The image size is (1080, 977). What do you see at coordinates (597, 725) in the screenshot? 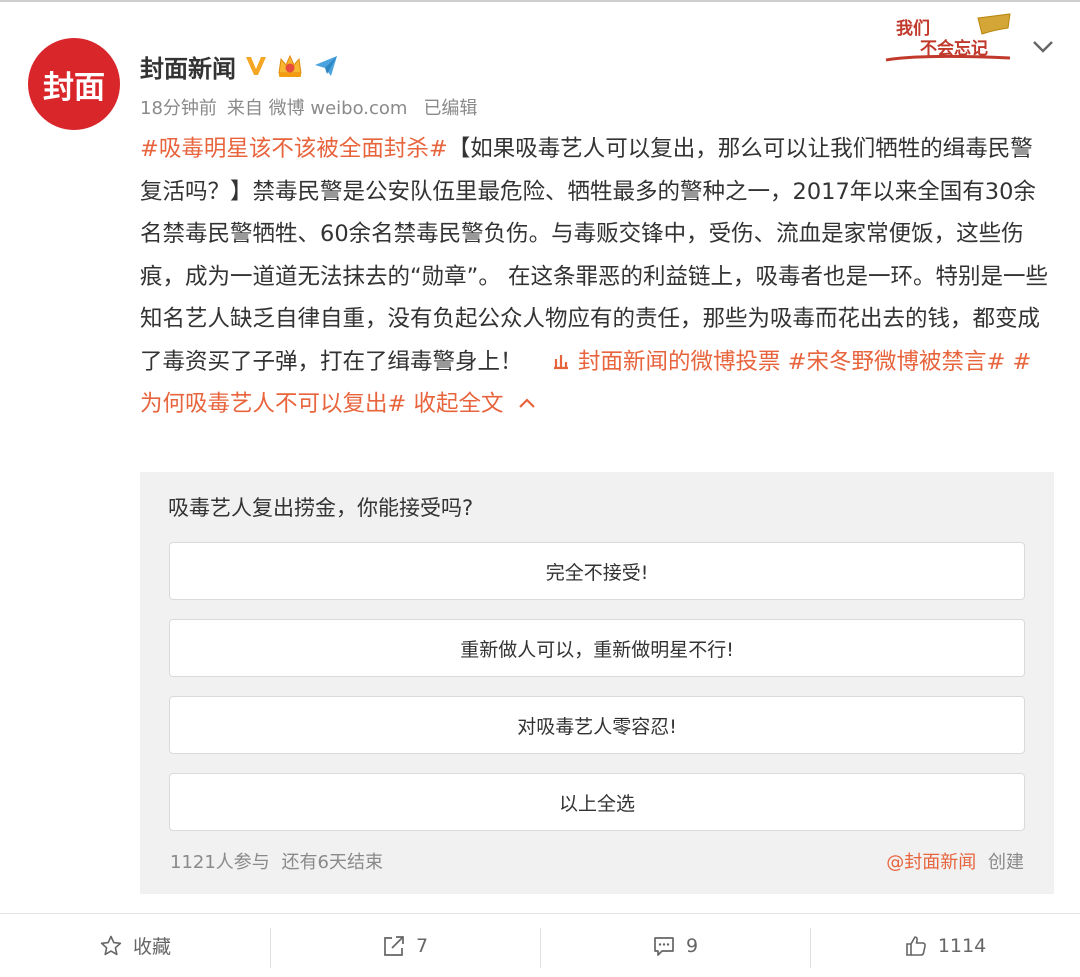
I see `poll-option-3: 对吸毒艺人零容忍!` at bounding box center [597, 725].